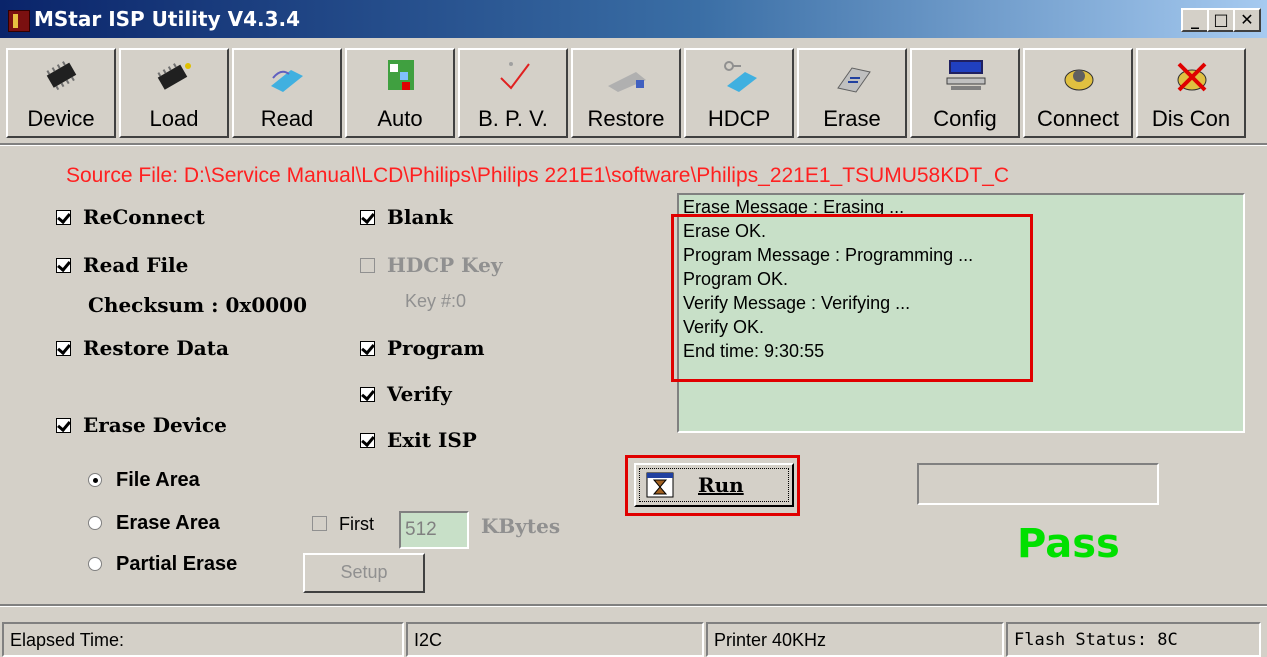 The width and height of the screenshot is (1267, 657). I want to click on checksum-text: Checksum : 0x0000, so click(197, 305).